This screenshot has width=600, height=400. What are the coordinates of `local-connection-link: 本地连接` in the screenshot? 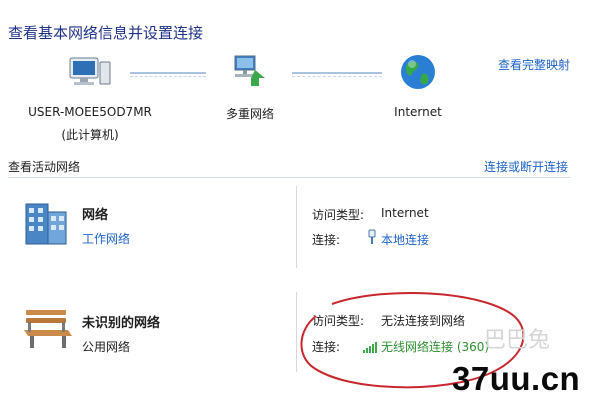 It's located at (405, 239).